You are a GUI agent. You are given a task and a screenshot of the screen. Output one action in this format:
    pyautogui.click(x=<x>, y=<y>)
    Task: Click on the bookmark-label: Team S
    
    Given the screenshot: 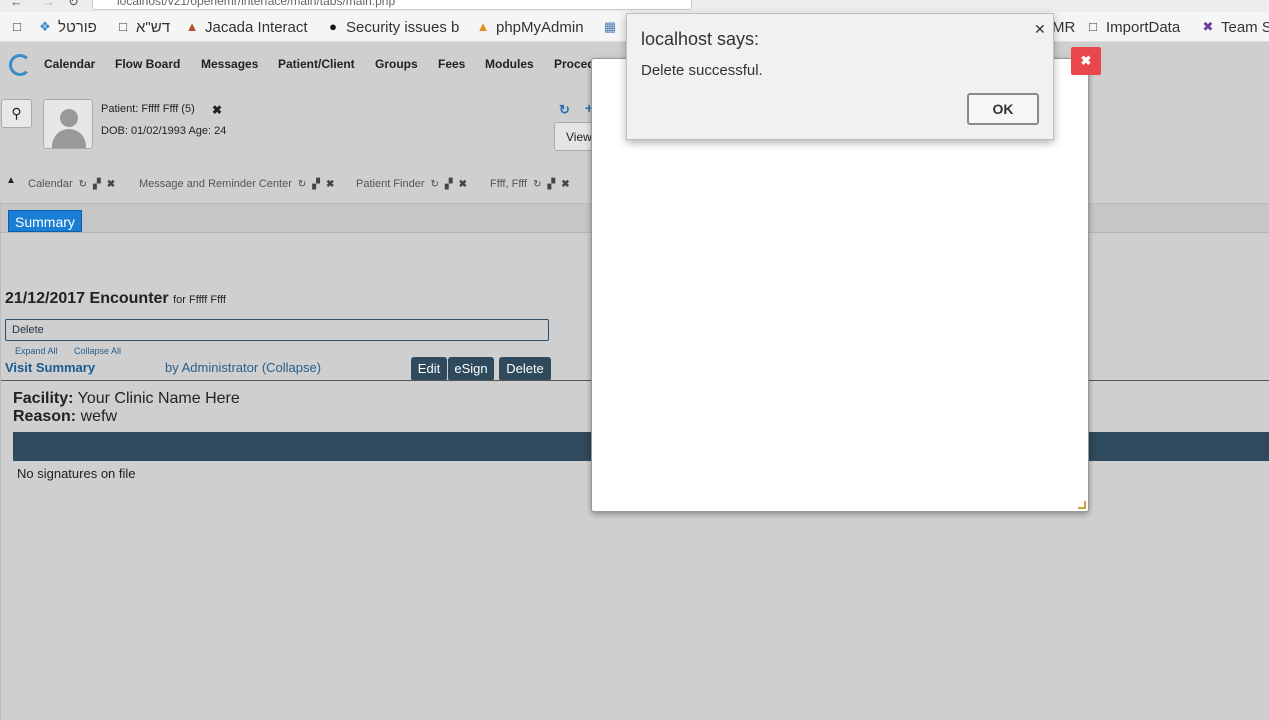 What is the action you would take?
    pyautogui.click(x=1245, y=27)
    